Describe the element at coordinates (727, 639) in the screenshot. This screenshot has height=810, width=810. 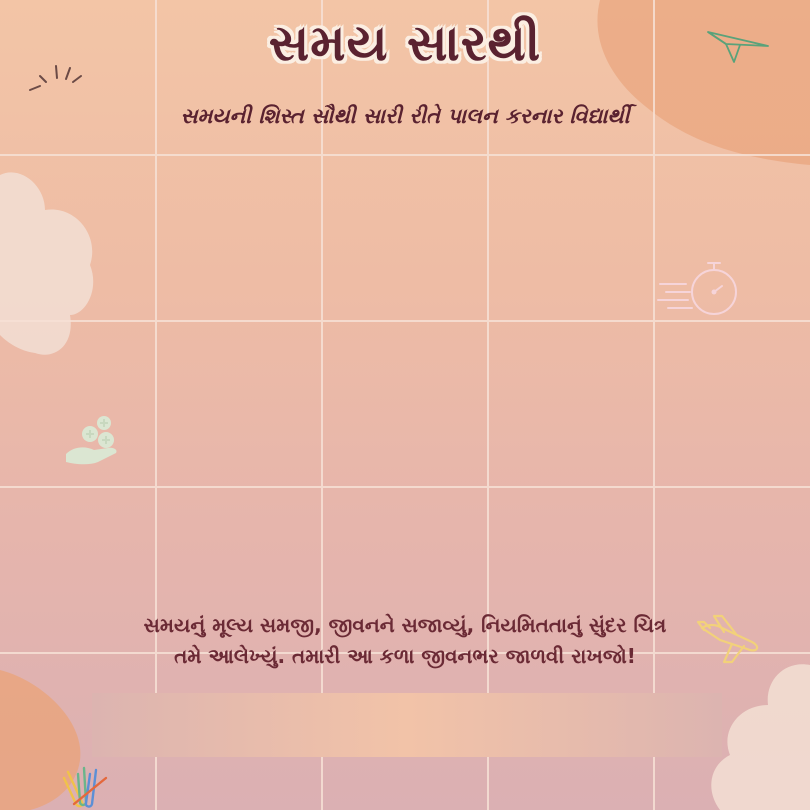
I see `airplane-icon` at that location.